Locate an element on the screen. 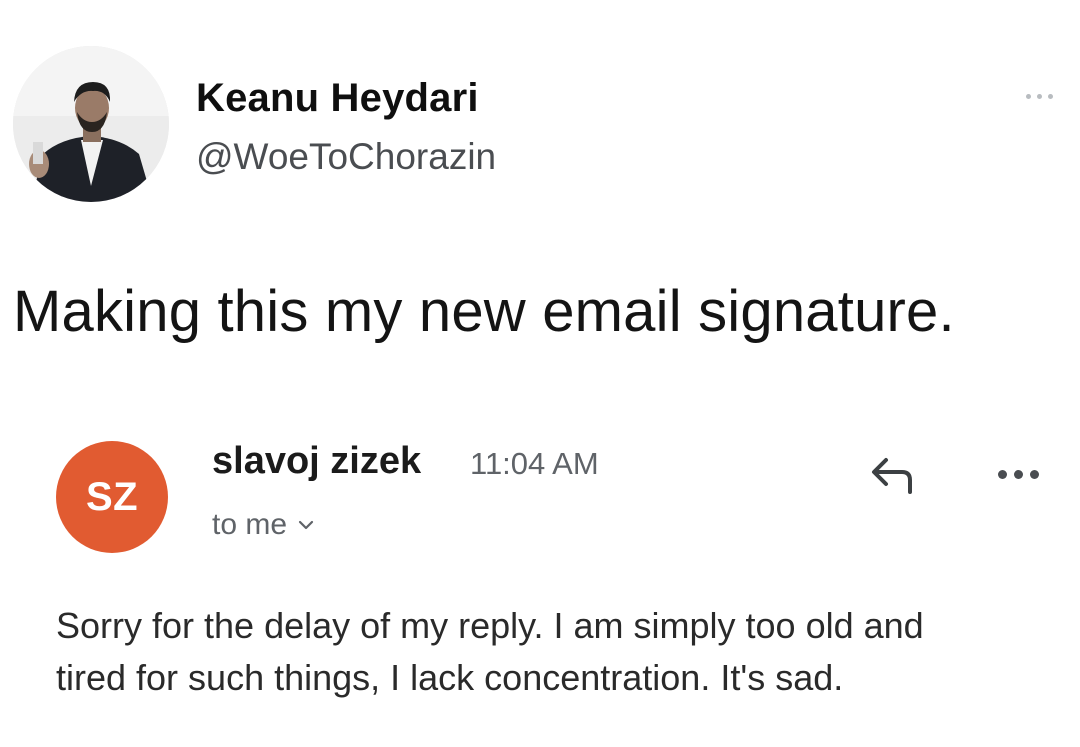  sender-avatar: SZ is located at coordinates (112, 497).